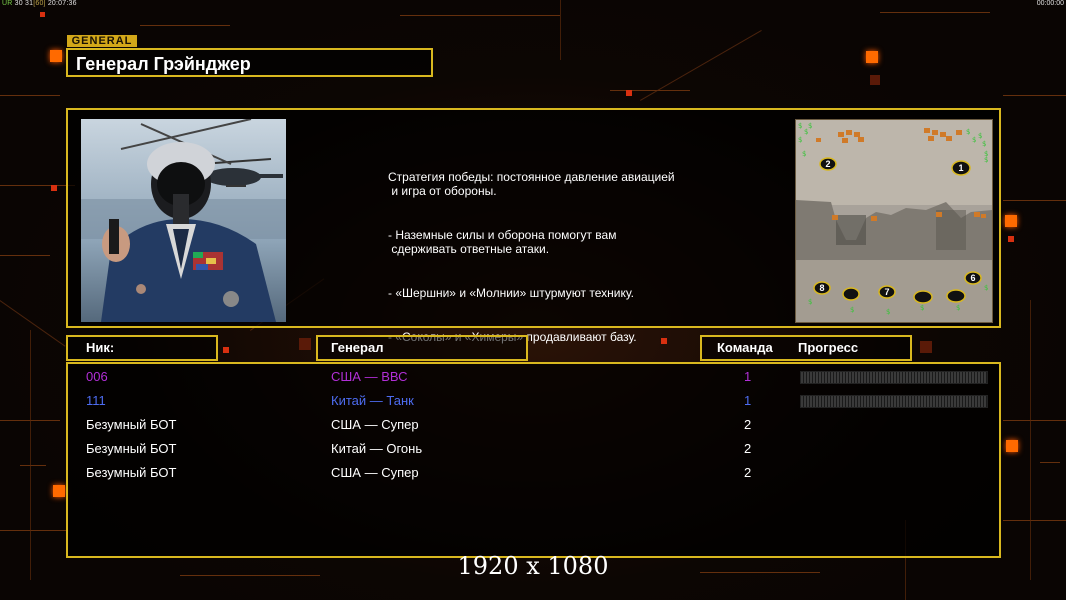  I want to click on player-row: 111 Китай — Танк 1, so click(533, 402).